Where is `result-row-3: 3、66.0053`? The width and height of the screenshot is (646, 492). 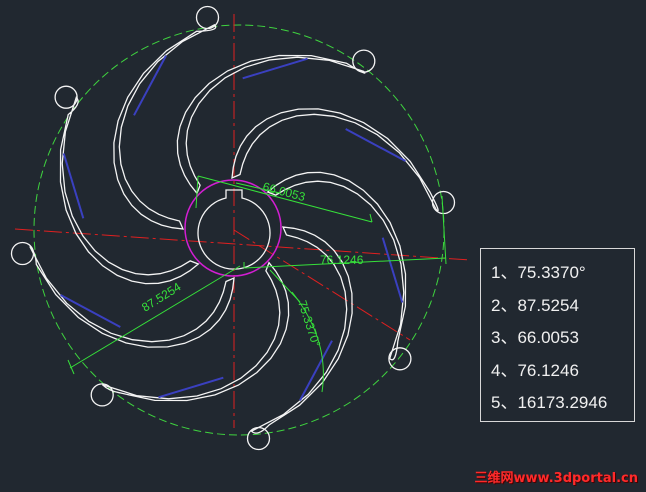 result-row-3: 3、66.0053 is located at coordinates (535, 337).